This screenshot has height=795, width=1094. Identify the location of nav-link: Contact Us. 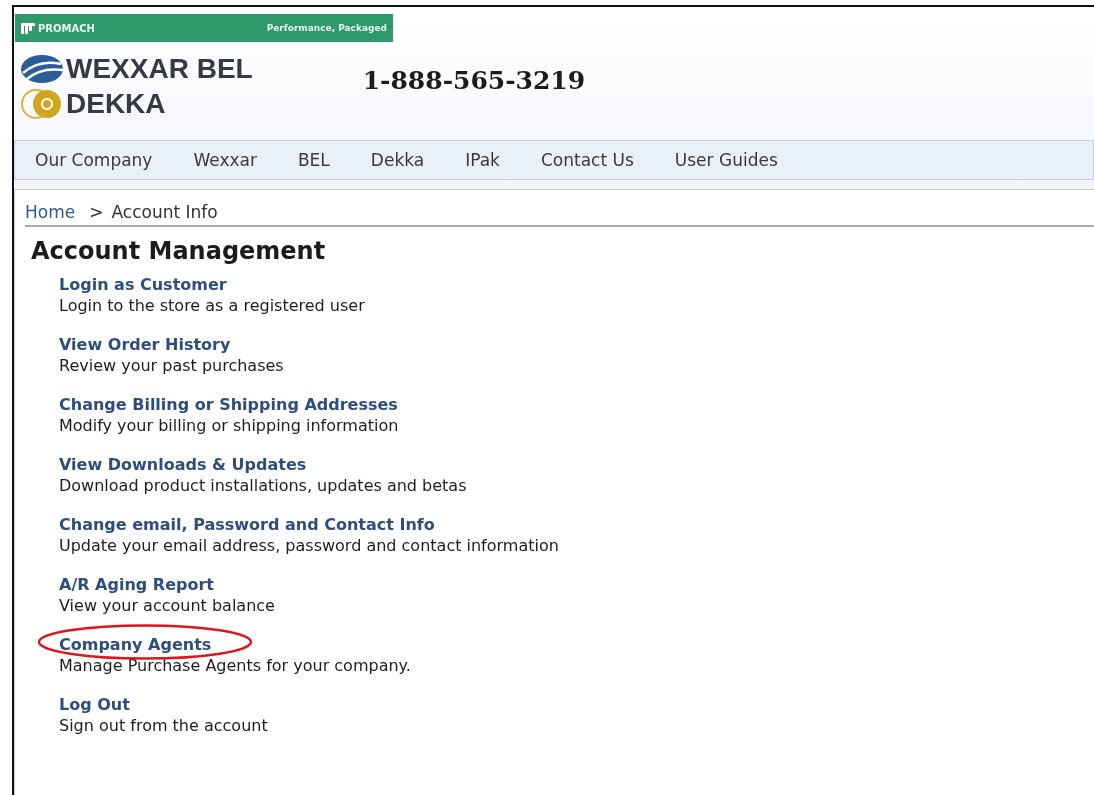
(587, 160).